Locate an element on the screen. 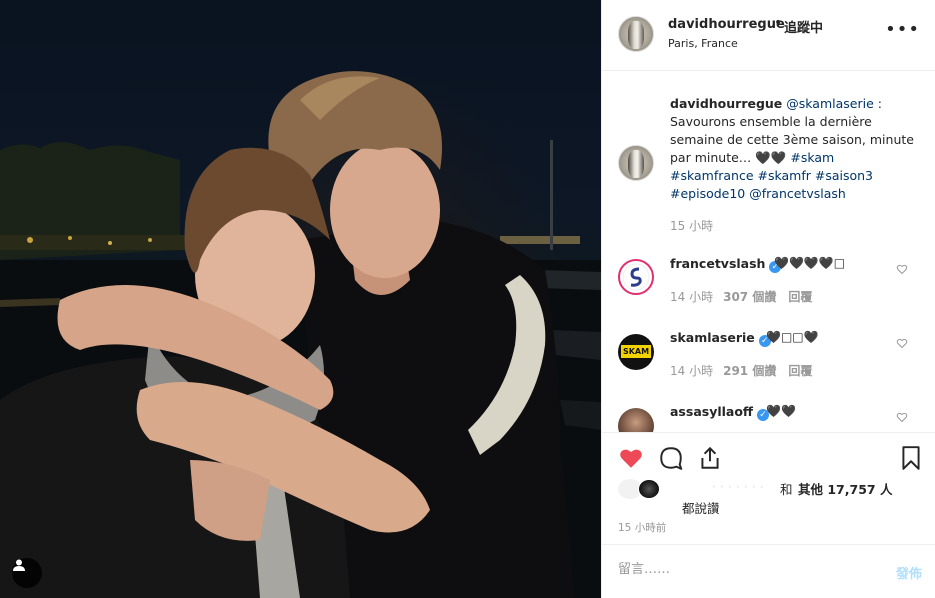 This screenshot has height=598, width=935. more-horizontal-icon: ••• is located at coordinates (902, 30).